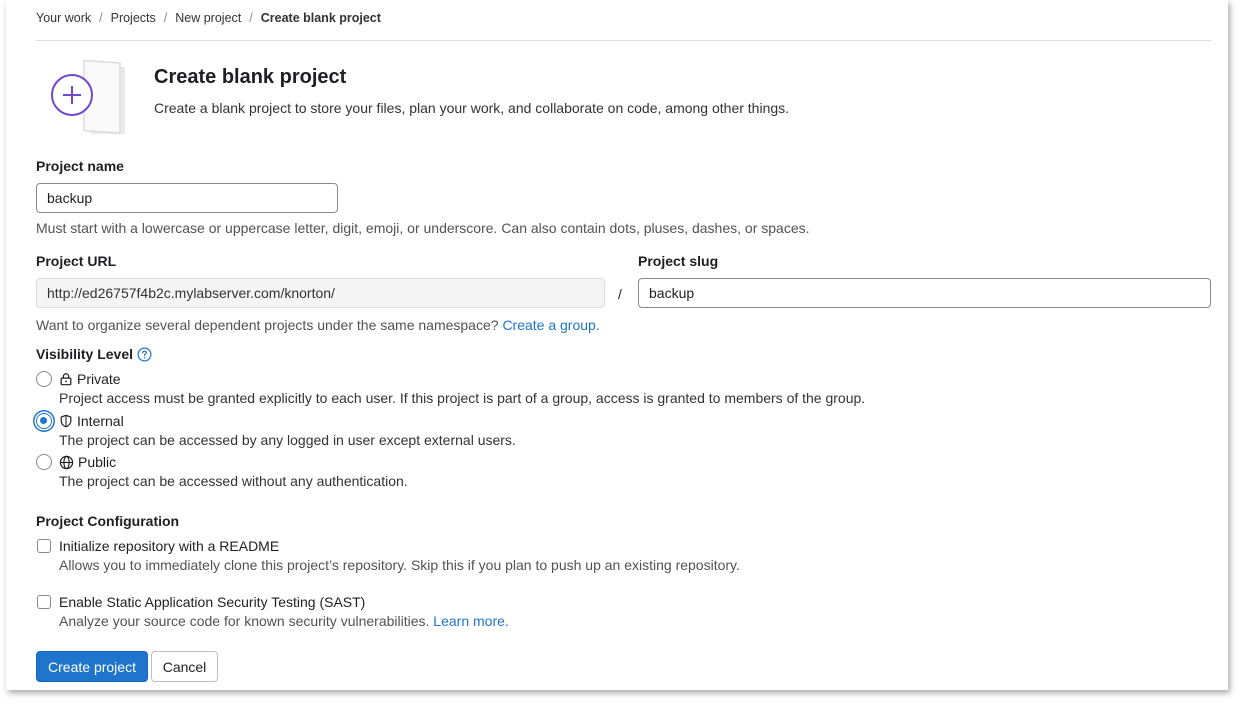 This screenshot has height=704, width=1242. Describe the element at coordinates (169, 546) in the screenshot. I see `readme-label: Initialize repository with a README` at that location.